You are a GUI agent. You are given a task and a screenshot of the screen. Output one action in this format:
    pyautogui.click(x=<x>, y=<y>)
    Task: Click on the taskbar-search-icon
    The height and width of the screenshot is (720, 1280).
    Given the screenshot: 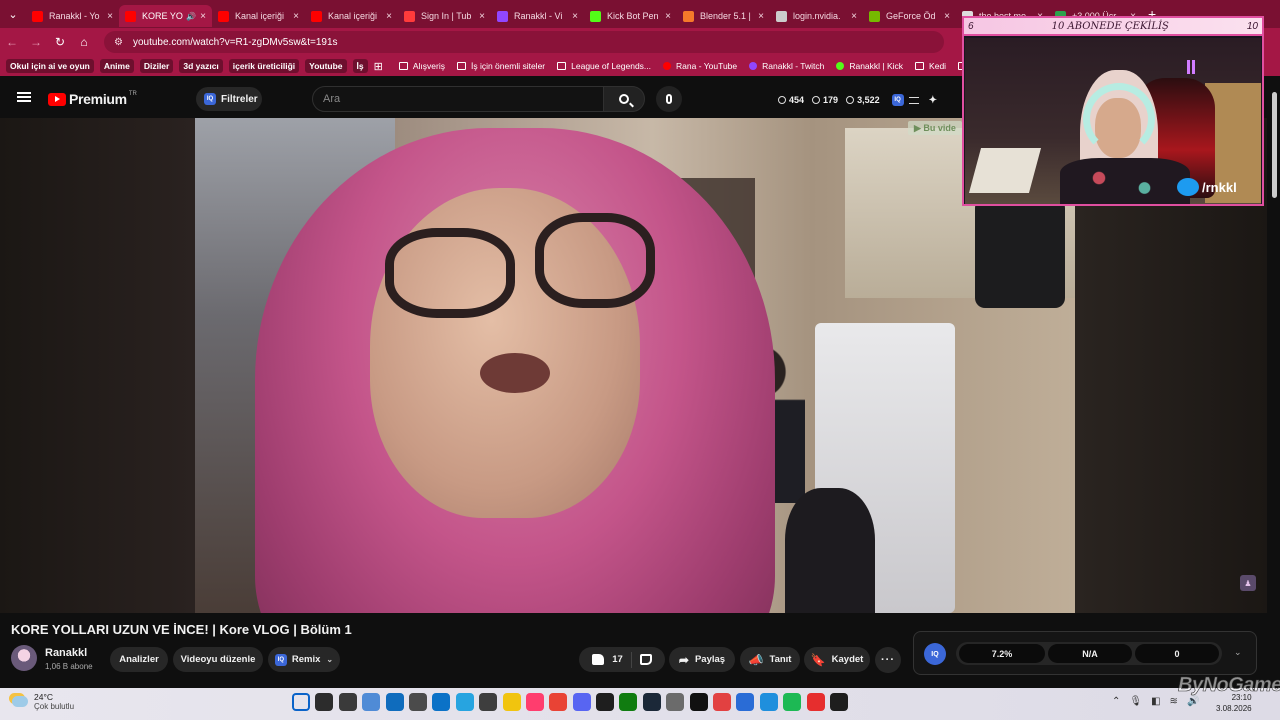 What is the action you would take?
    pyautogui.click(x=324, y=702)
    